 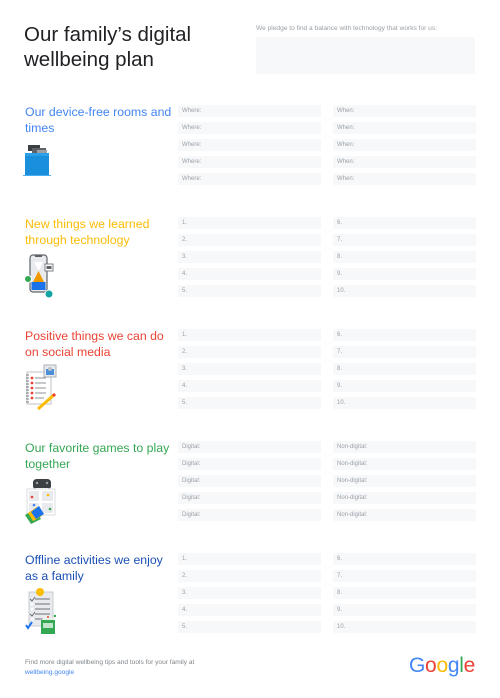 What do you see at coordinates (249, 335) in the screenshot?
I see `social-field: 1.` at bounding box center [249, 335].